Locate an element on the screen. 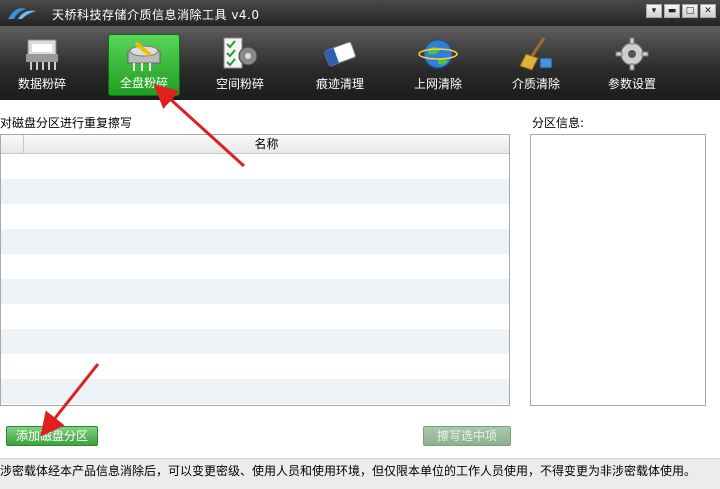  tab-trace-clean: 痕迹清理 is located at coordinates (340, 65).